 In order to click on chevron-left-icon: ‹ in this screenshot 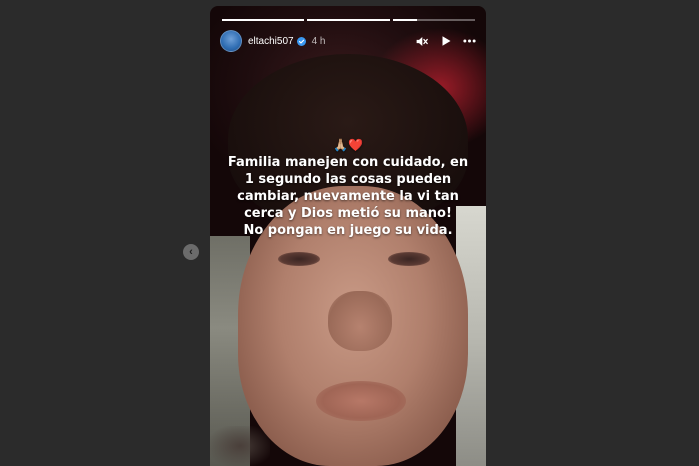, I will do `click(191, 251)`.